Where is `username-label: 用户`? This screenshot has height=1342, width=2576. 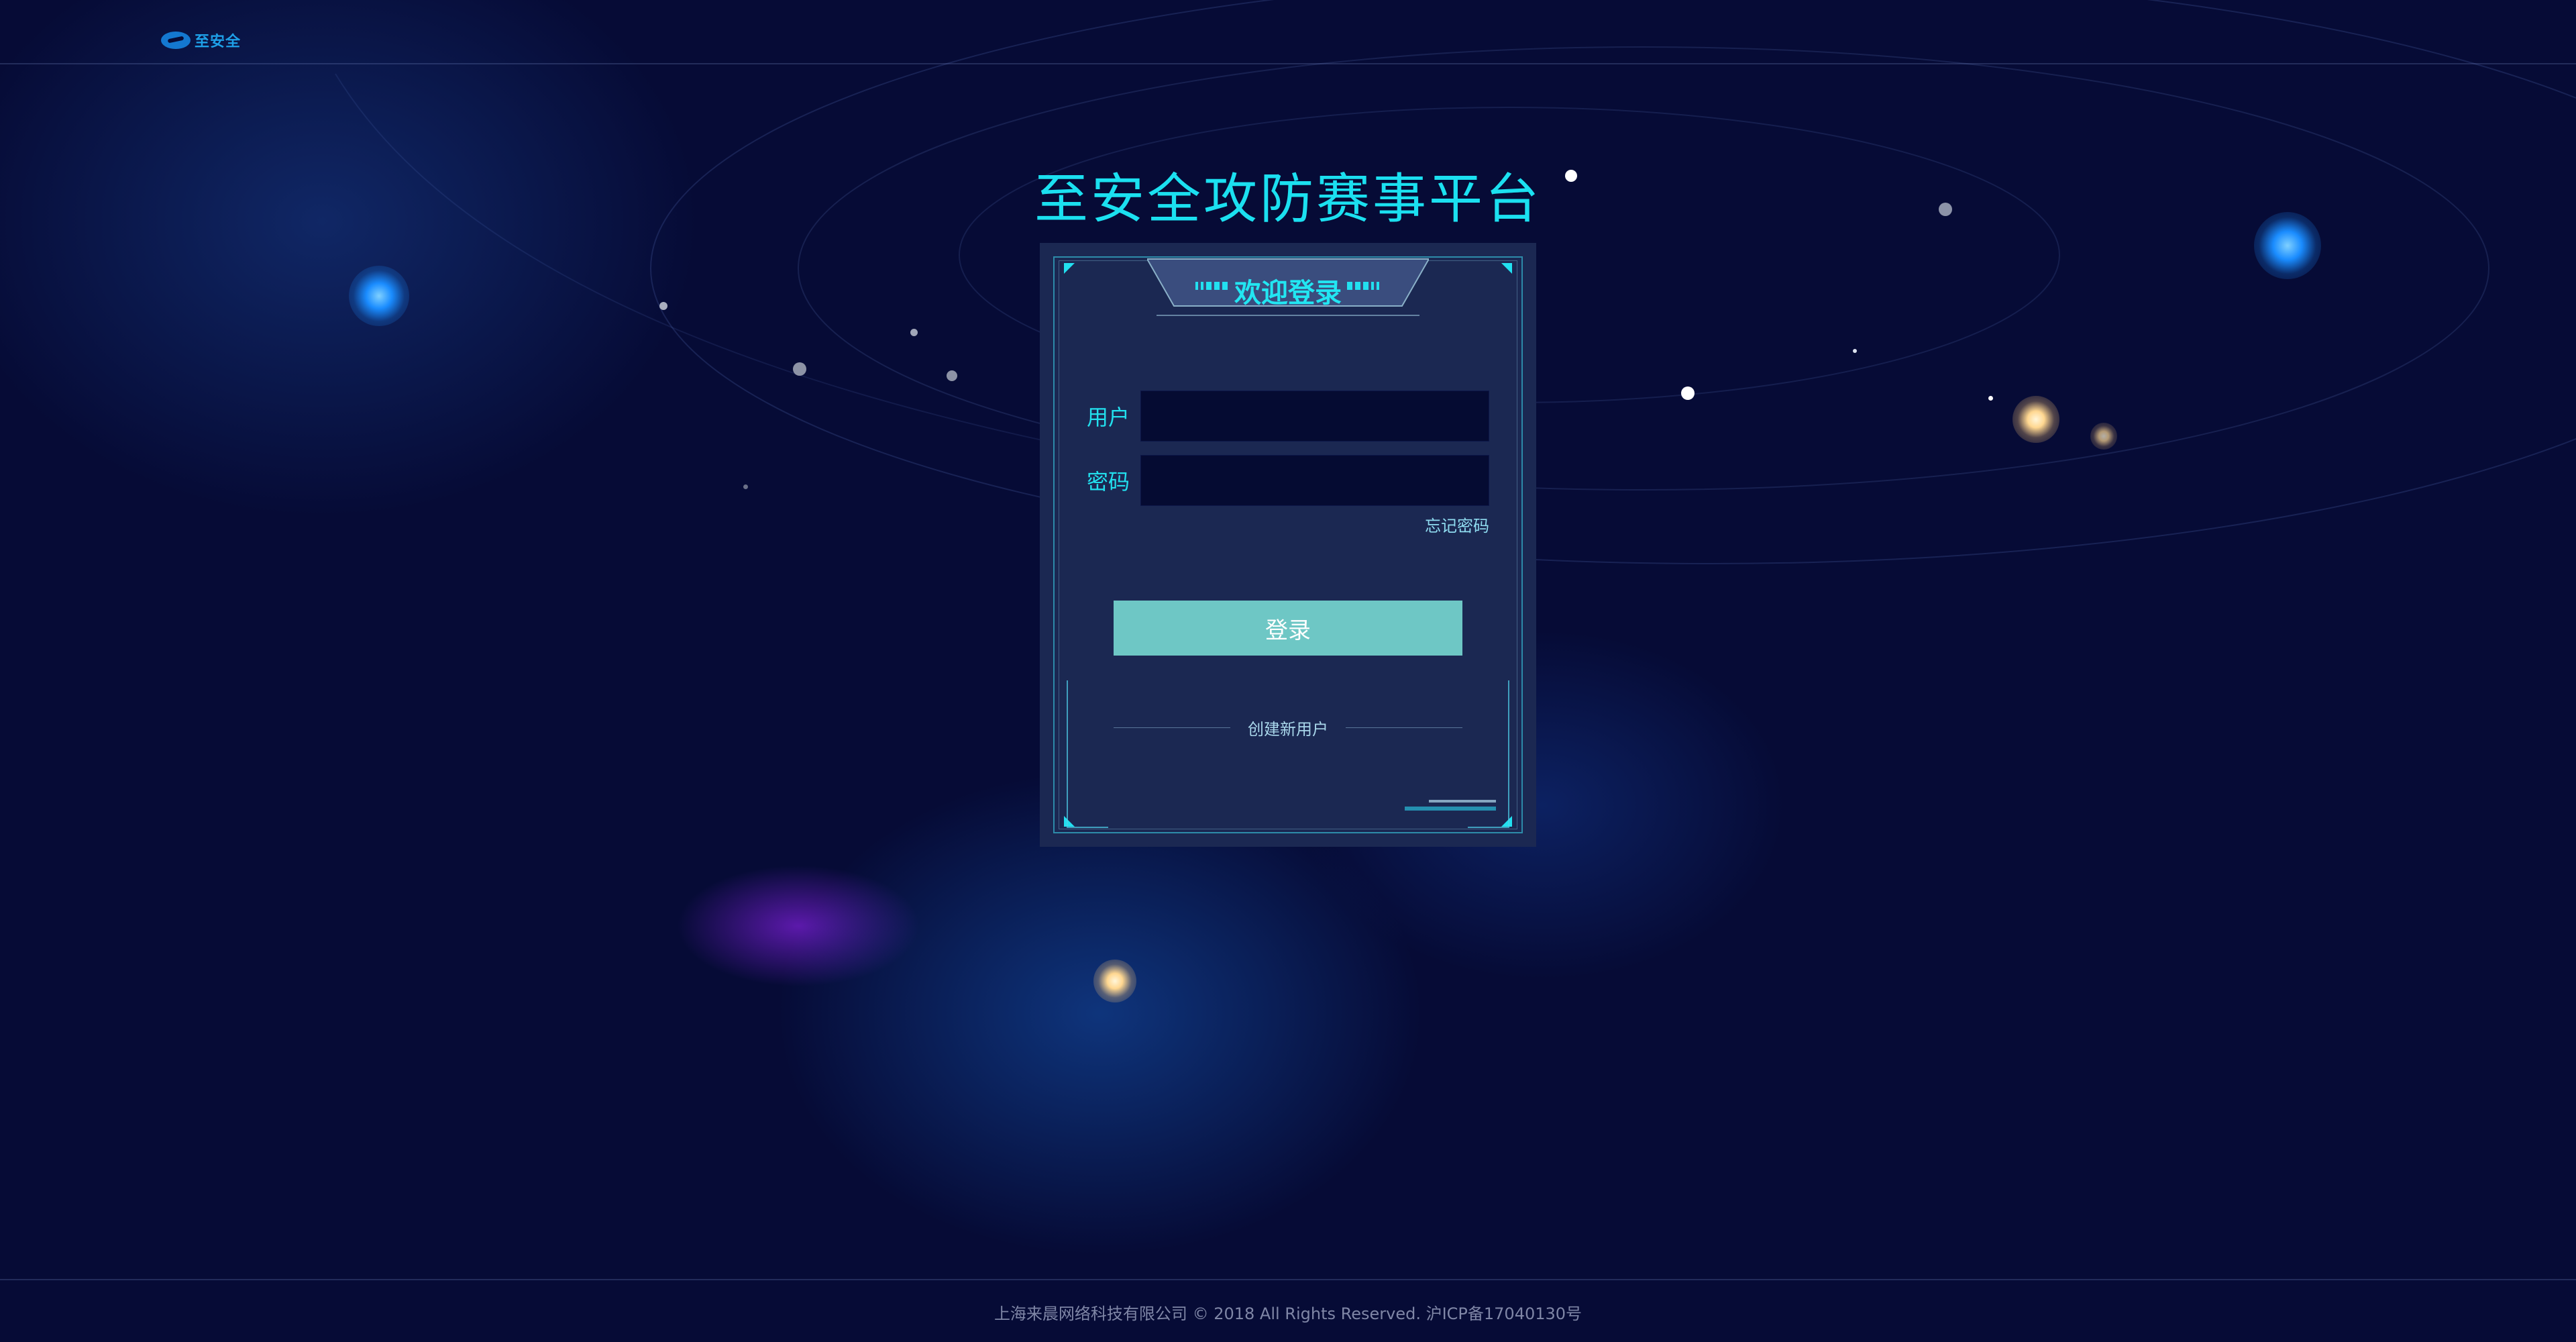
username-label: 用户 is located at coordinates (1108, 418).